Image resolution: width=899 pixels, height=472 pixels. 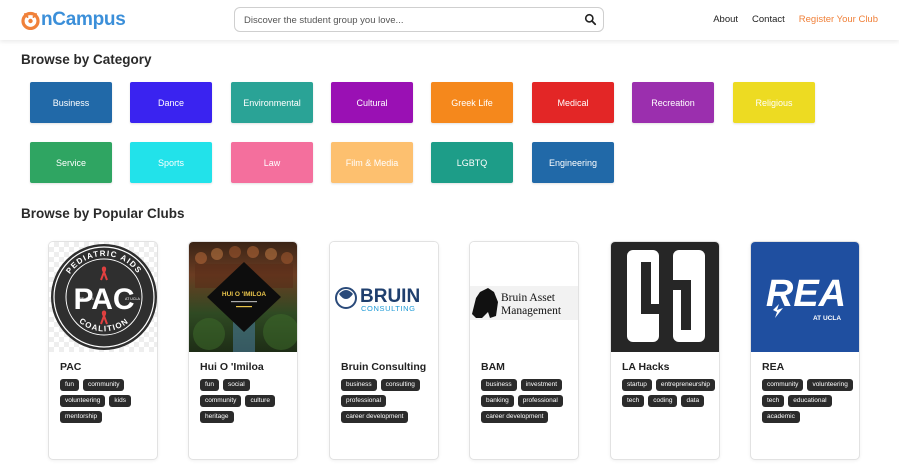 I want to click on category-label: Greek Life, so click(x=472, y=102).